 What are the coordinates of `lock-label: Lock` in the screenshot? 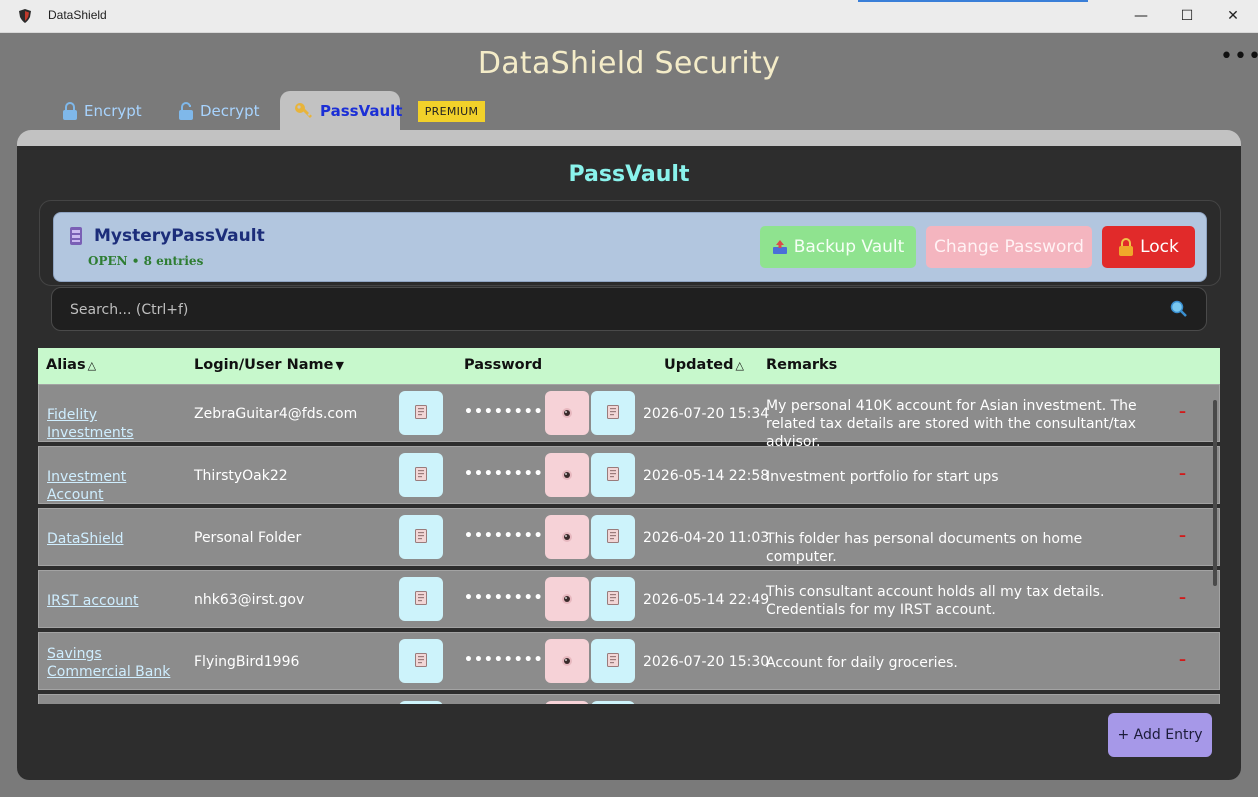 It's located at (1159, 247).